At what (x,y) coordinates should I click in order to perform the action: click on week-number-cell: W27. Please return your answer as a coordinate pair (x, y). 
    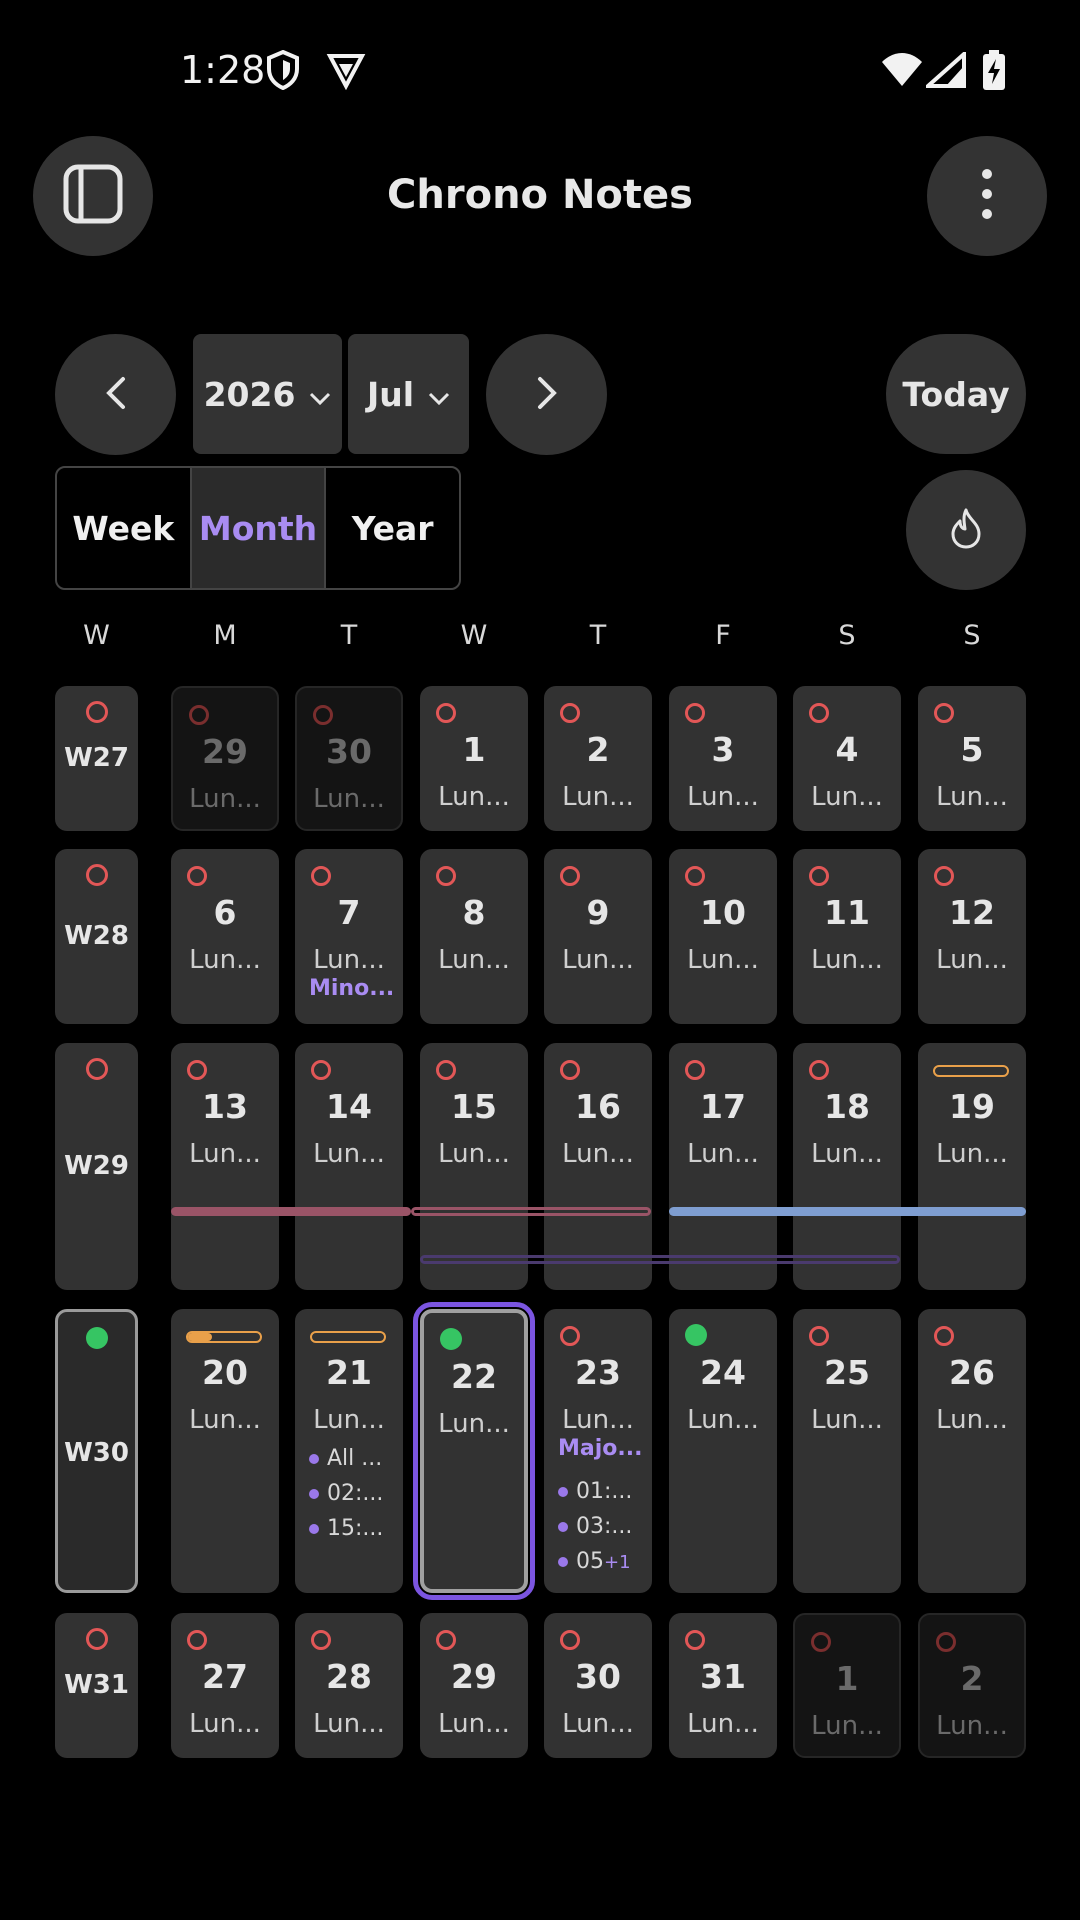
    Looking at the image, I should click on (96, 758).